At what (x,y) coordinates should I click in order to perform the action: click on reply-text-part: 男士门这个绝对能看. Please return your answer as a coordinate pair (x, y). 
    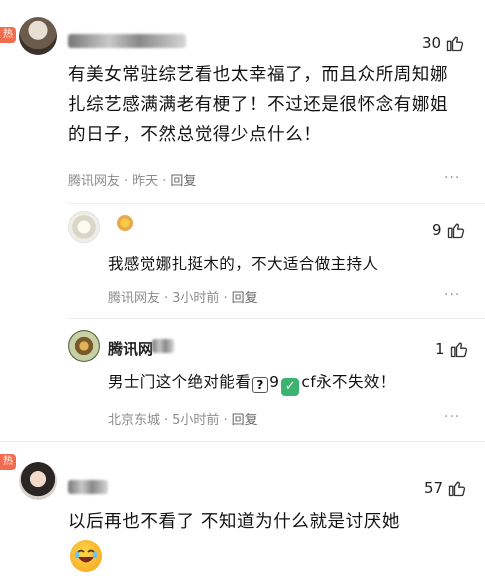
    Looking at the image, I should click on (180, 382).